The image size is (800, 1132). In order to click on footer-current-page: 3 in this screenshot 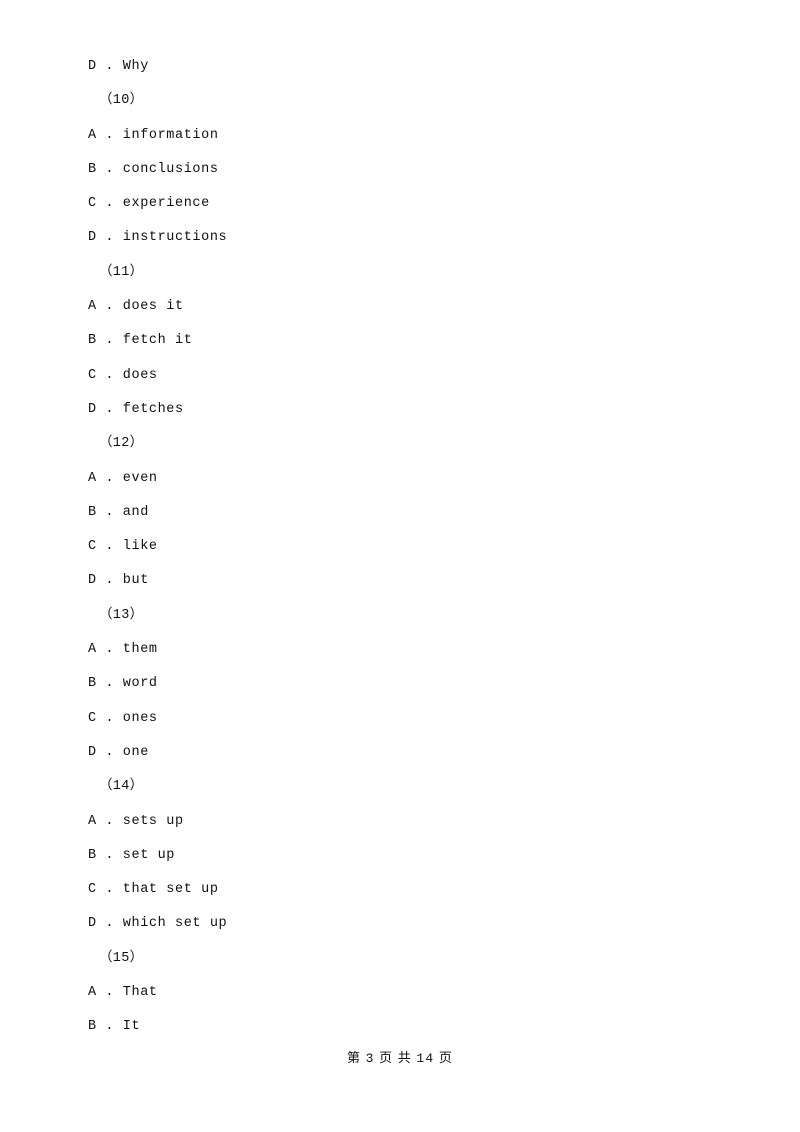, I will do `click(370, 1058)`.